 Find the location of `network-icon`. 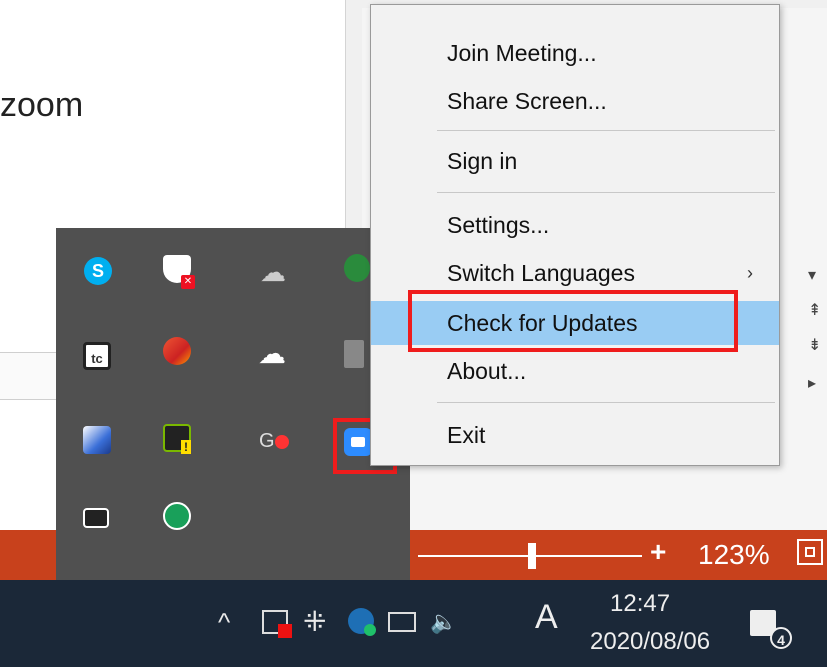

network-icon is located at coordinates (402, 622).